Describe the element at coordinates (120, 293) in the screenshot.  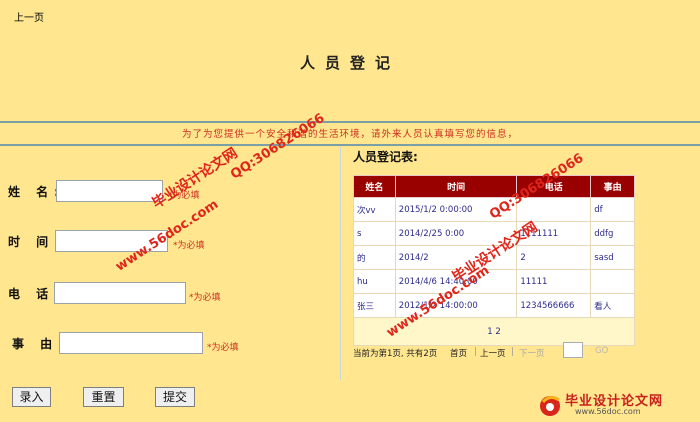
I see `phone-input` at that location.